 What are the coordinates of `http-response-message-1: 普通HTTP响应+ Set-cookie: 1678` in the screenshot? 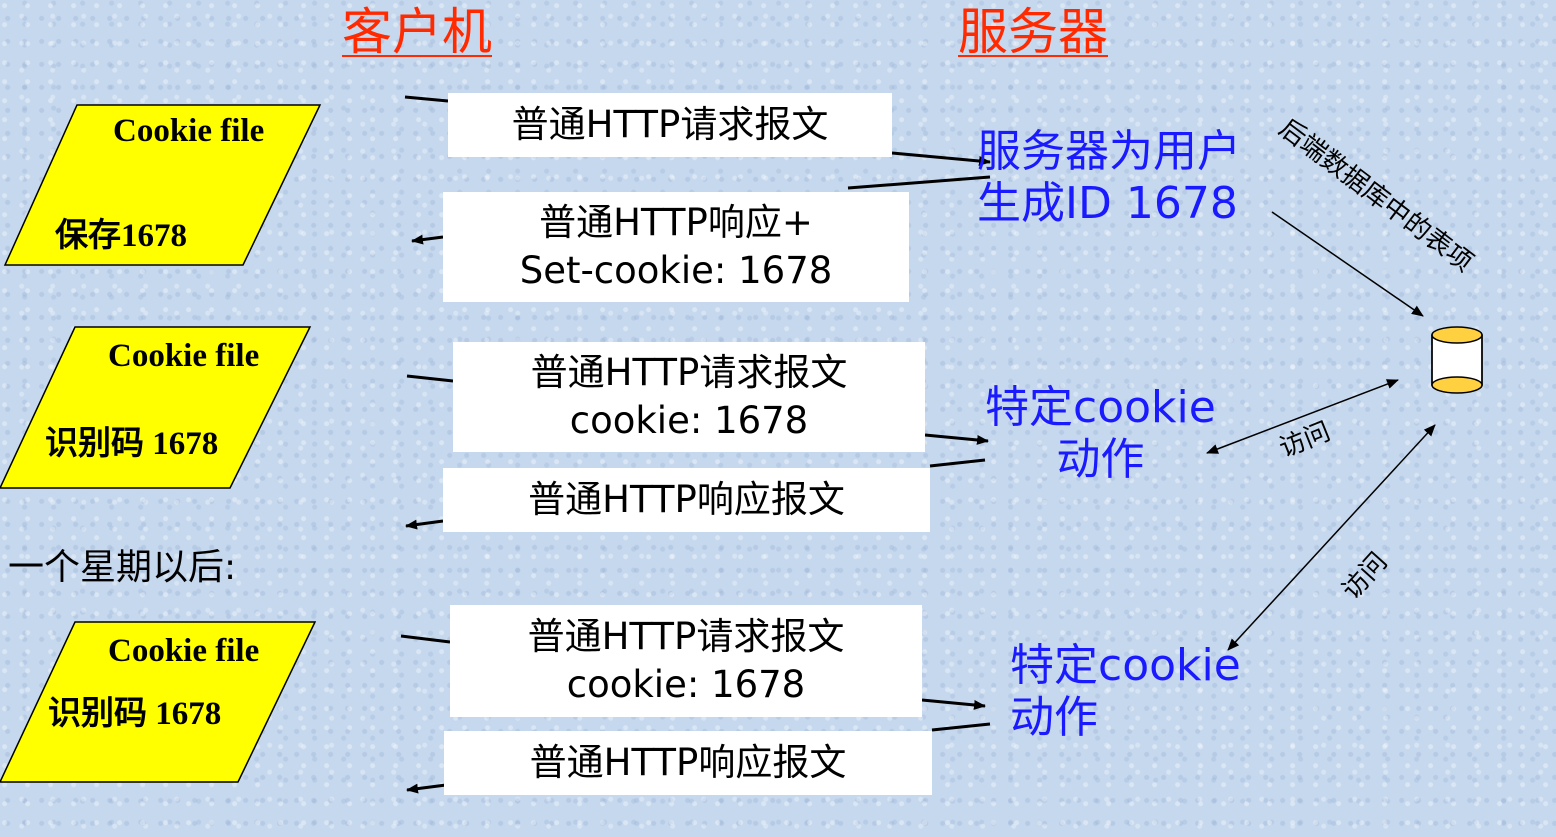 It's located at (676, 247).